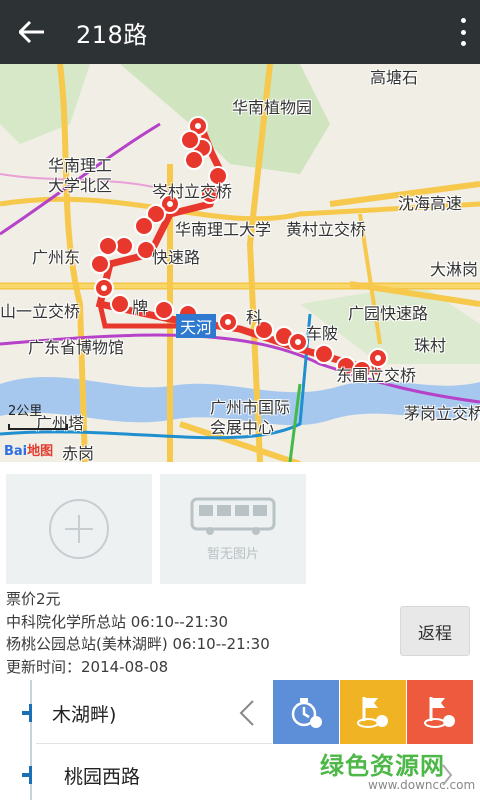 The image size is (480, 800). I want to click on fare-text: 票价2元, so click(33, 599).